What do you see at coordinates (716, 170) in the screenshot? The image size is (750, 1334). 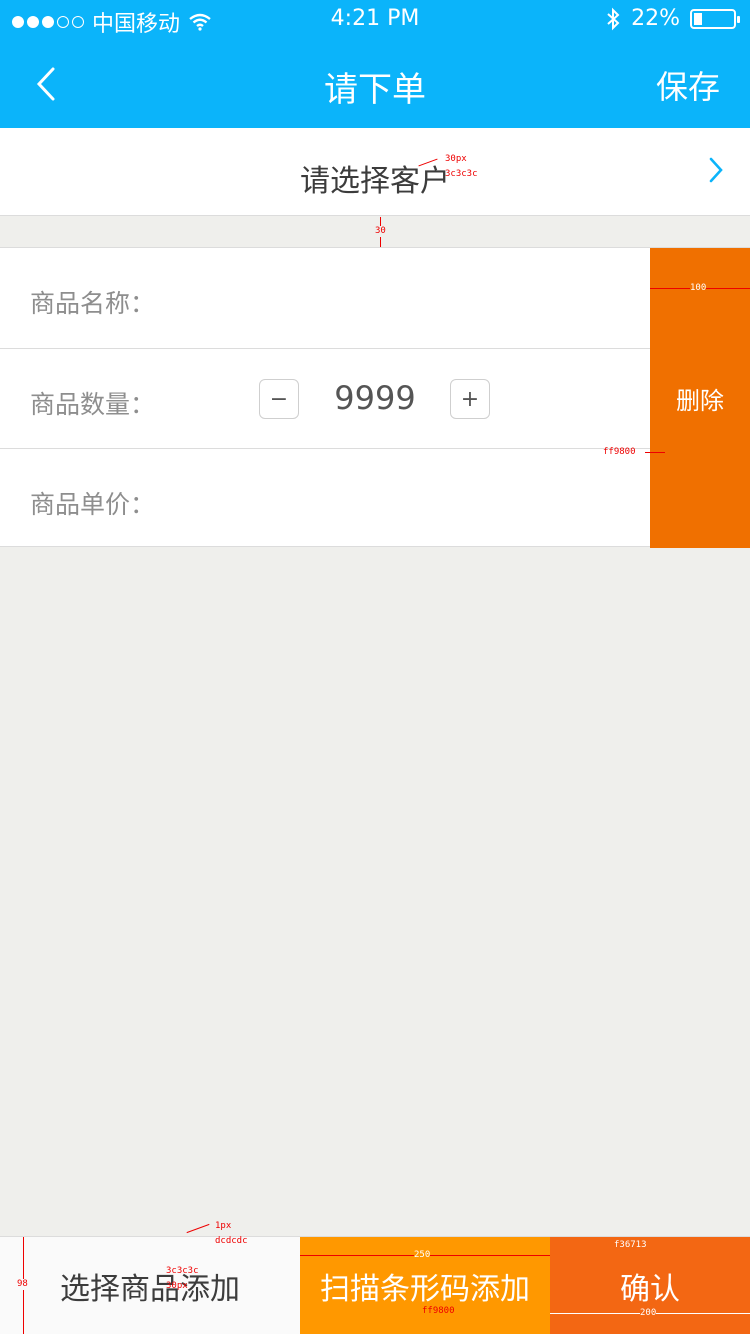 I see `chevron-right-icon` at bounding box center [716, 170].